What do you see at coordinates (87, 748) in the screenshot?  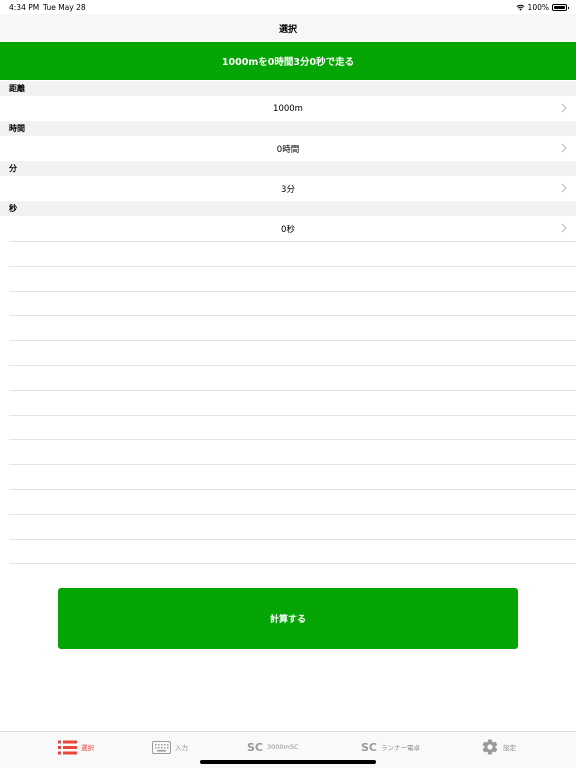 I see `tab-label: 選択` at bounding box center [87, 748].